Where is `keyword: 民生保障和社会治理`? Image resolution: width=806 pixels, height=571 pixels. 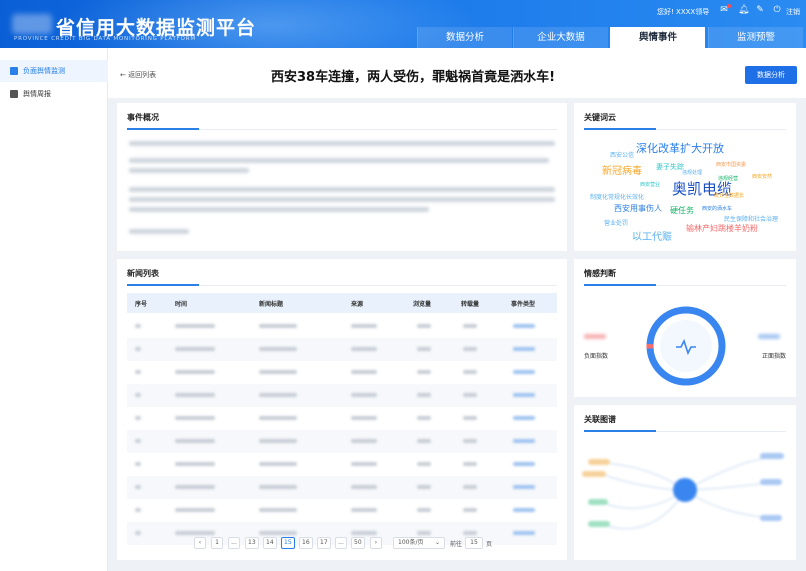
keyword: 民生保障和社会治理 is located at coordinates (751, 218).